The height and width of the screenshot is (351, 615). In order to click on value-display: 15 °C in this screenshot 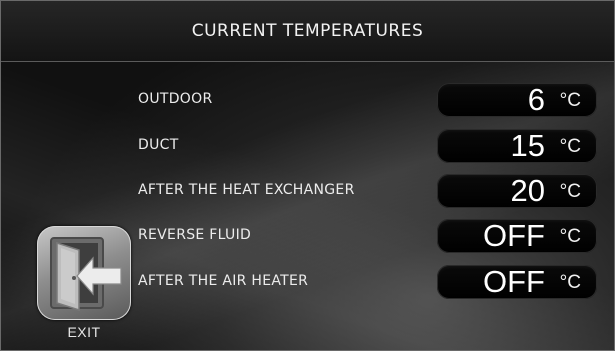, I will do `click(517, 145)`.